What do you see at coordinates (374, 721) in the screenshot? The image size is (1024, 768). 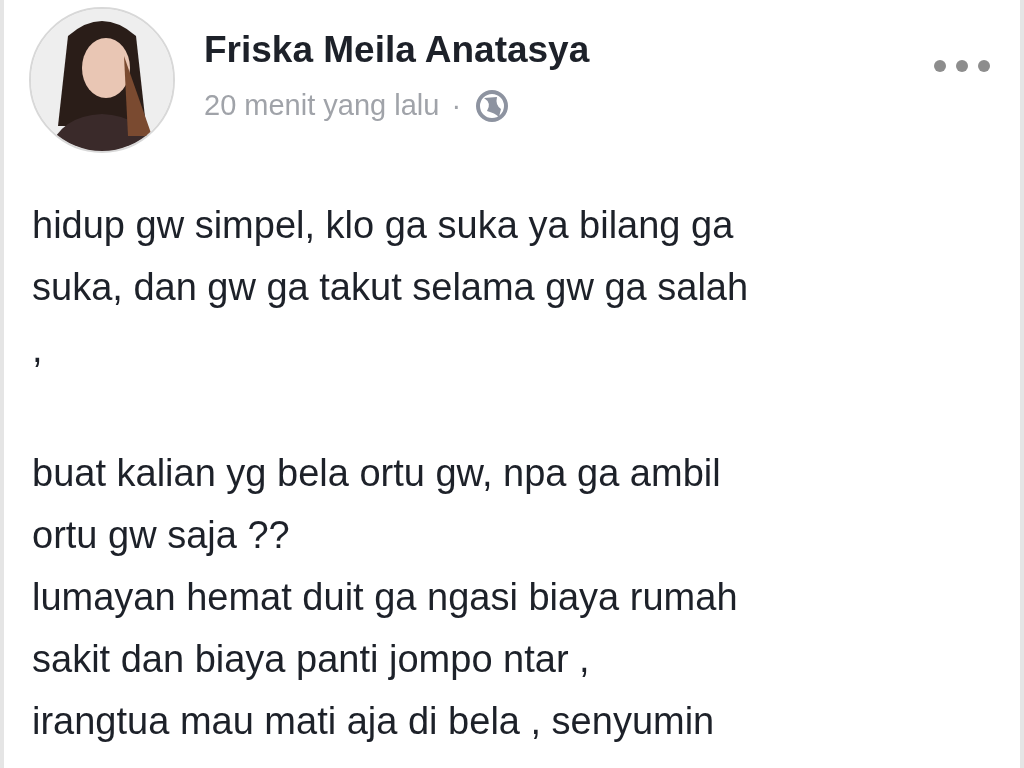 I see `post-text-line: irangtua mau mati aja di bela , senyumin` at bounding box center [374, 721].